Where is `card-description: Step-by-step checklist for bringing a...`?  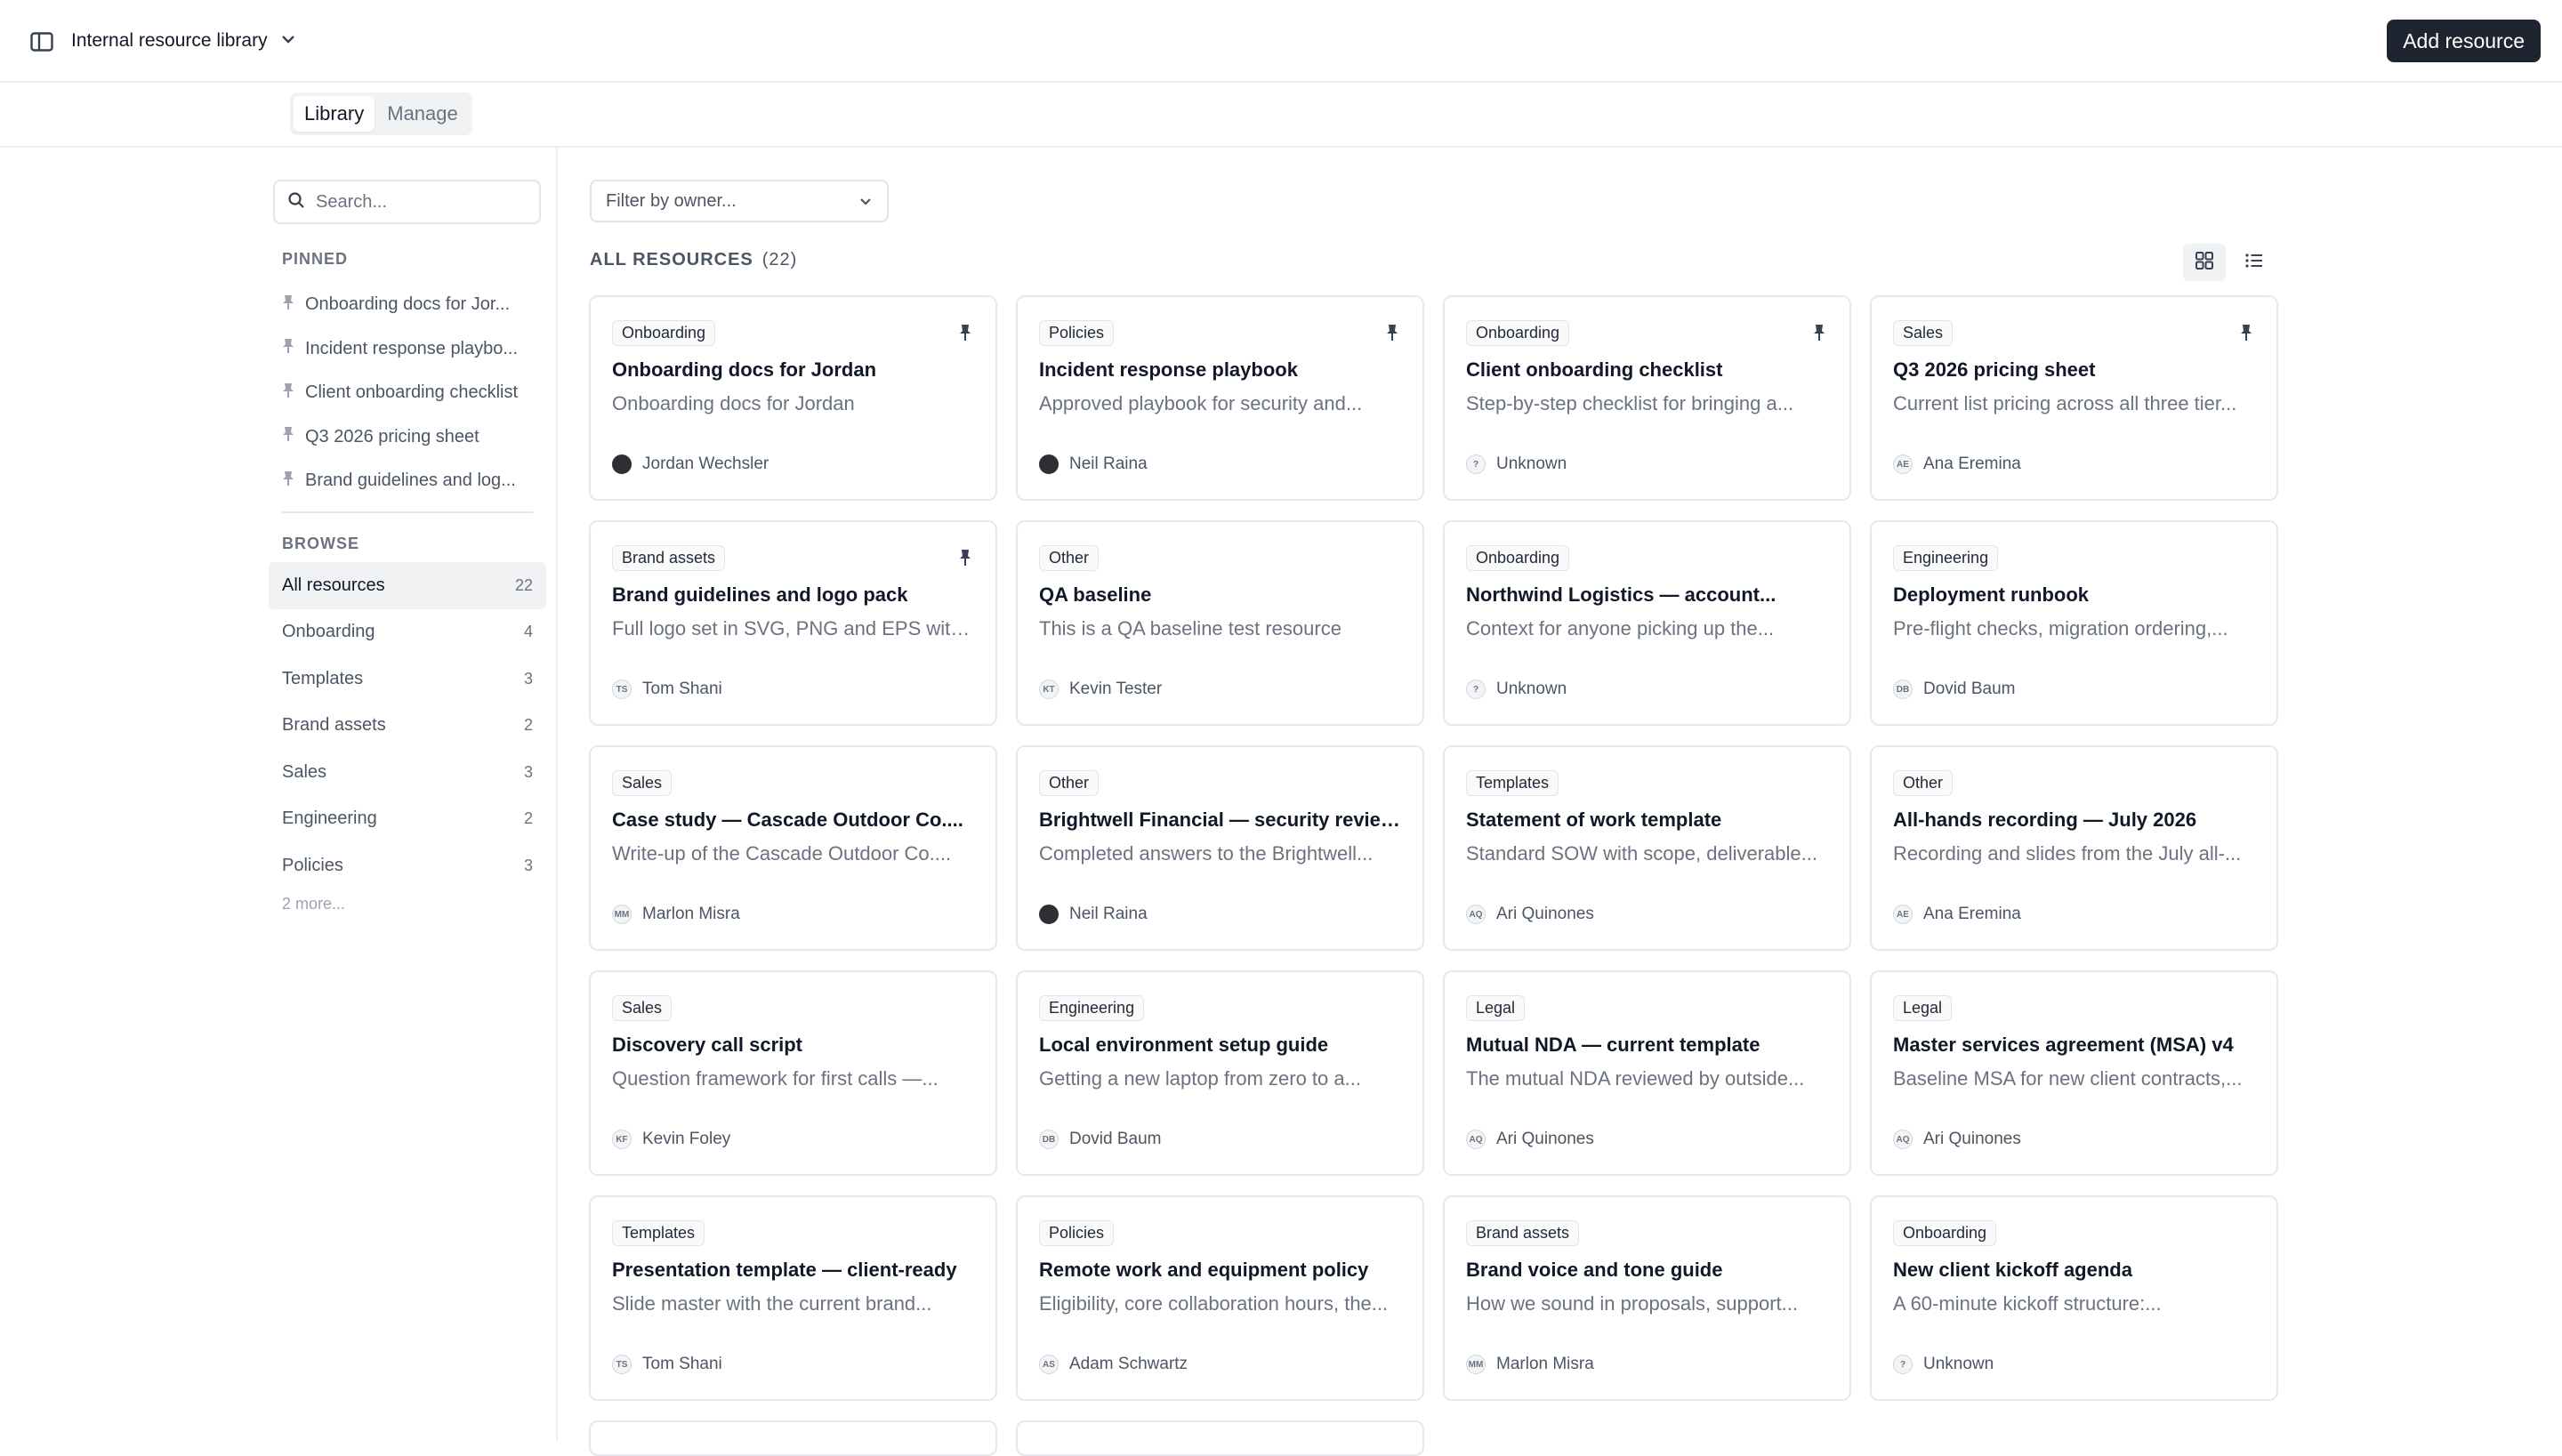
card-description: Step-by-step checklist for bringing a... is located at coordinates (1630, 403).